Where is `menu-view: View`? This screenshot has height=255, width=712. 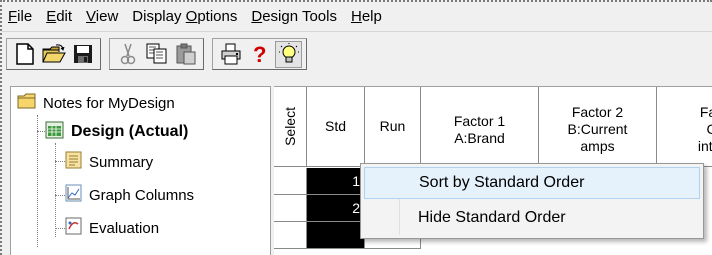
menu-view: View is located at coordinates (102, 17).